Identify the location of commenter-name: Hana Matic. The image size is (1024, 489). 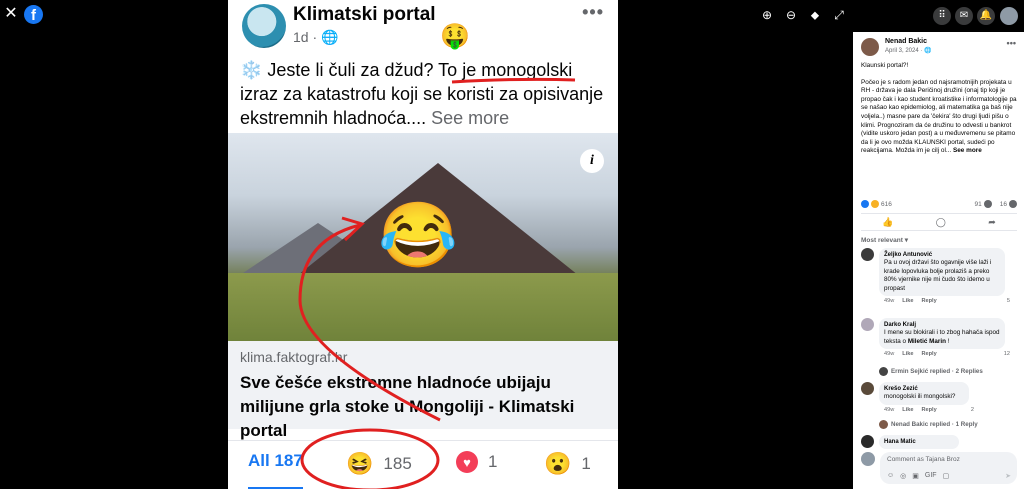
(919, 442).